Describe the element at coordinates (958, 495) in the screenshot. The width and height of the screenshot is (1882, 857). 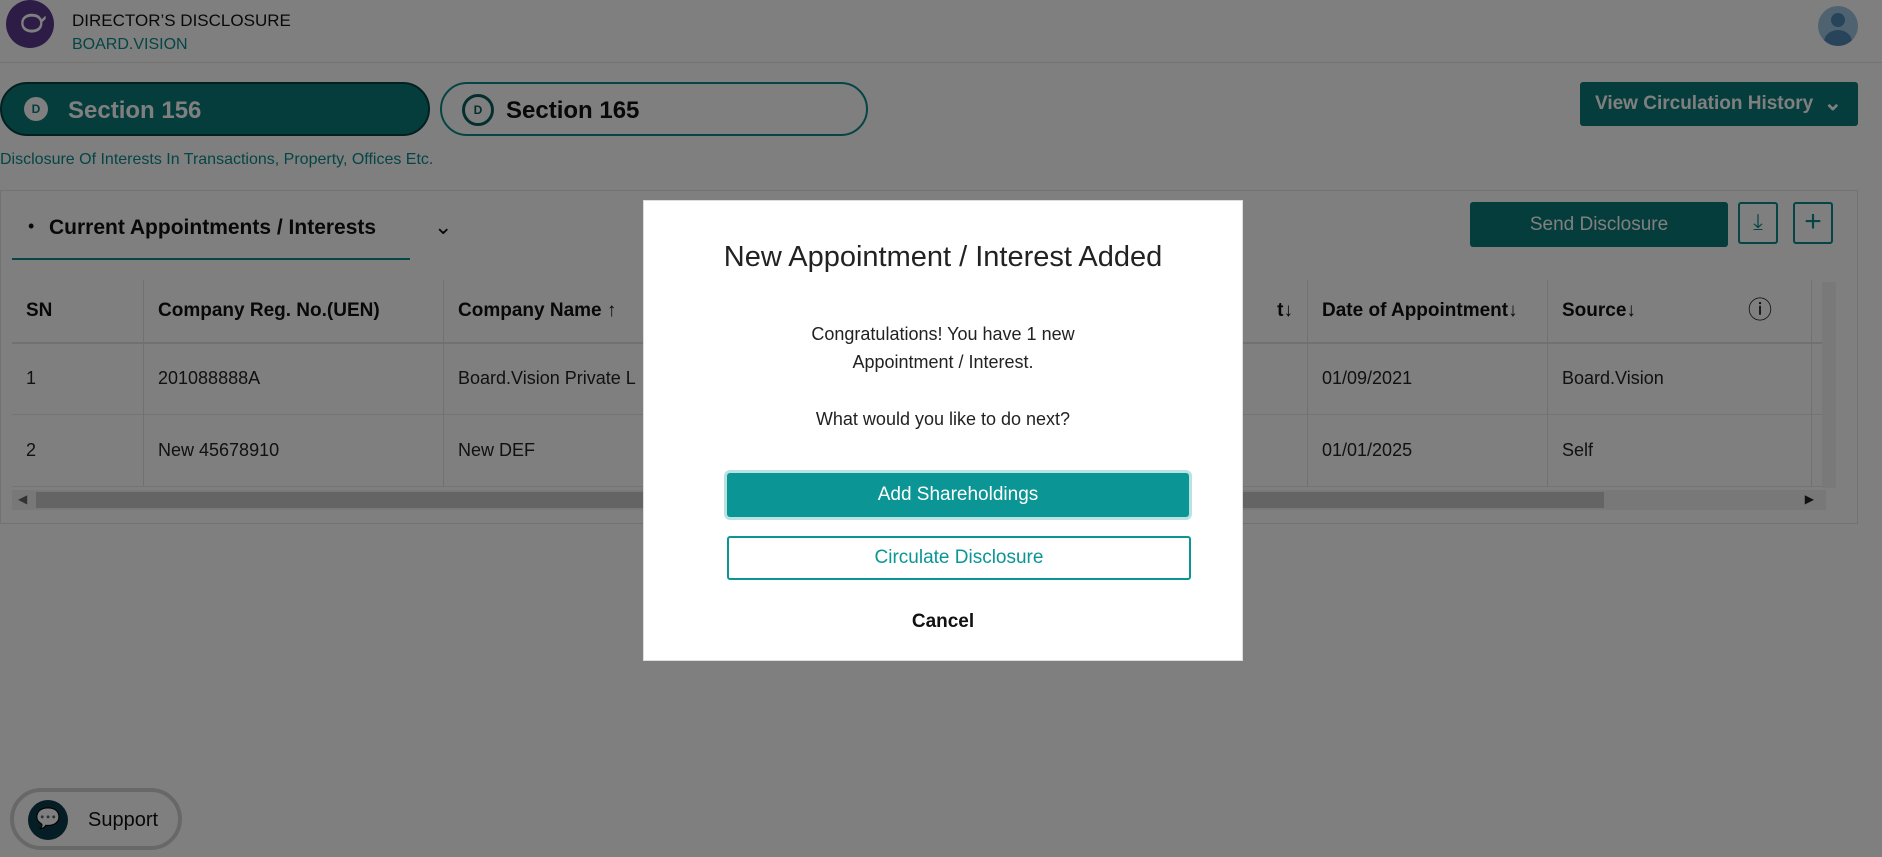
I see `add-shareholdings-button: Add Shareholdings` at that location.